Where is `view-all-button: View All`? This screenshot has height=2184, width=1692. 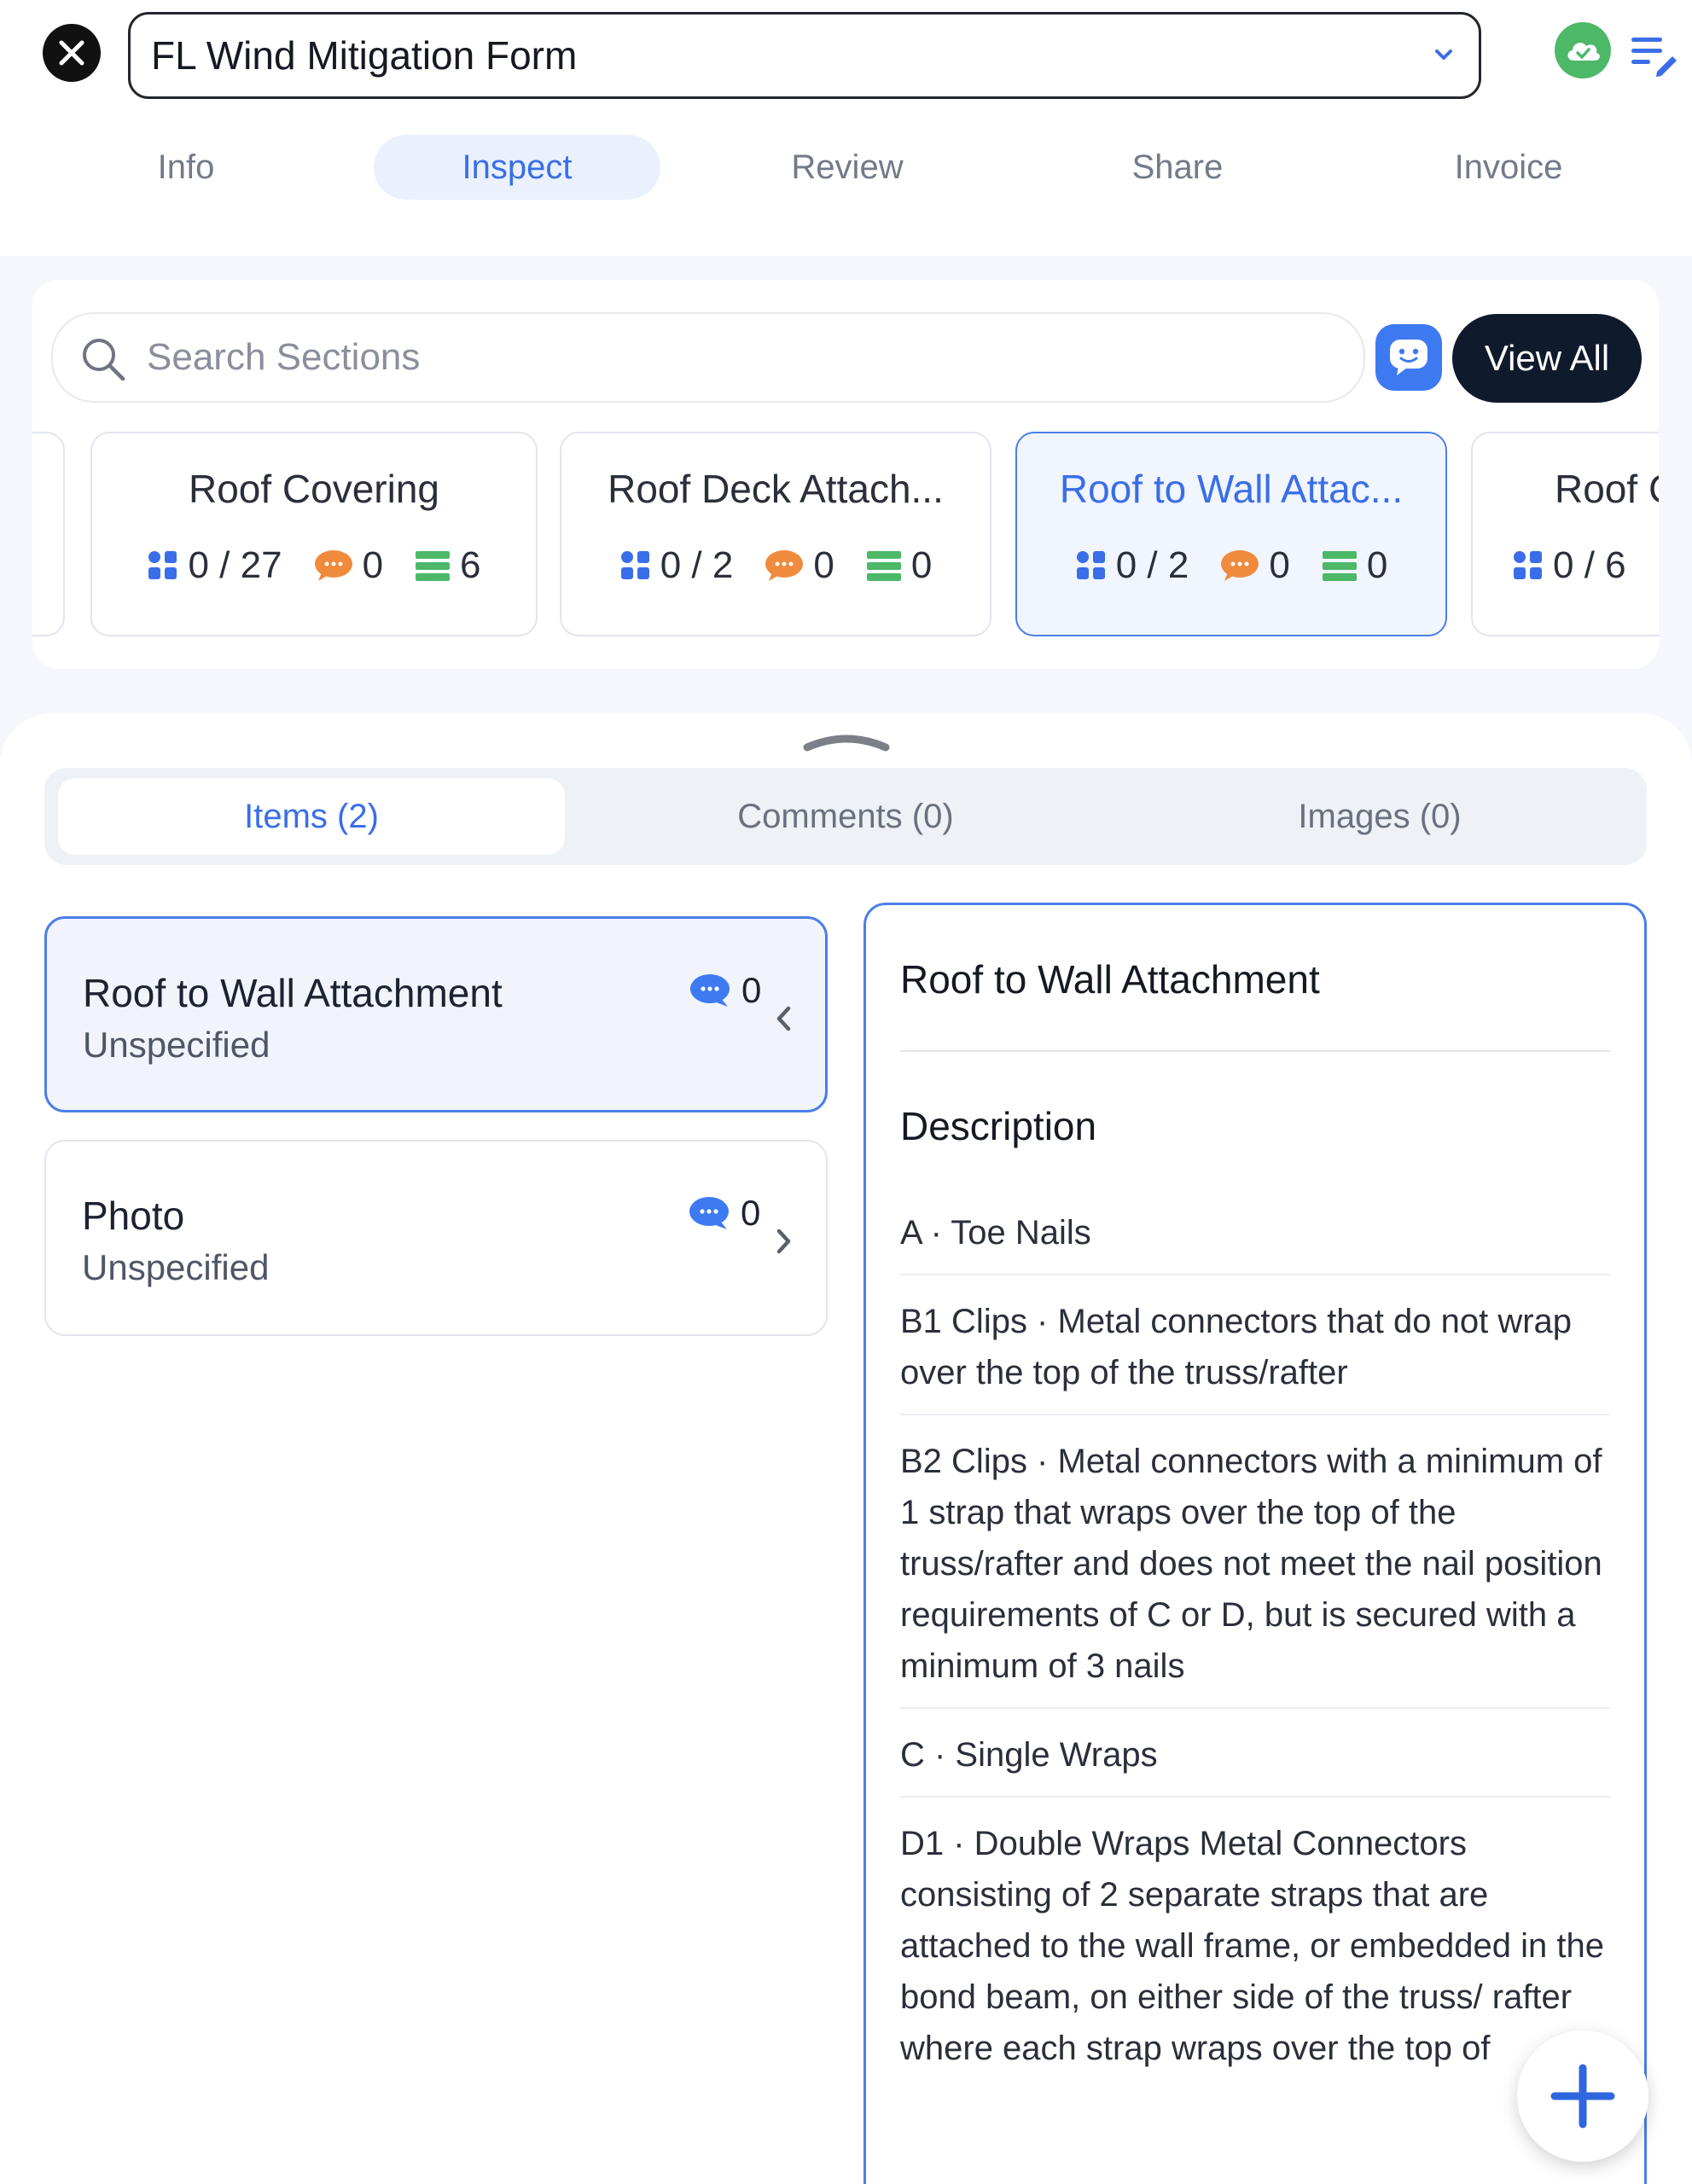 view-all-button: View All is located at coordinates (1547, 359).